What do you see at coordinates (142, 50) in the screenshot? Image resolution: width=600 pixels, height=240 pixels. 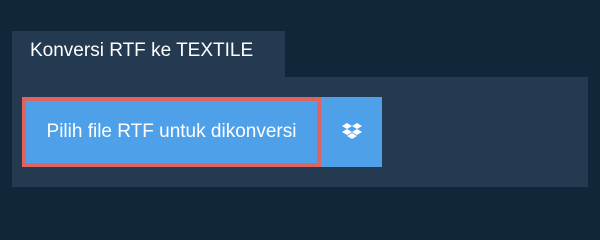 I see `tab-label: Konversi RTF ke TEXTILE` at bounding box center [142, 50].